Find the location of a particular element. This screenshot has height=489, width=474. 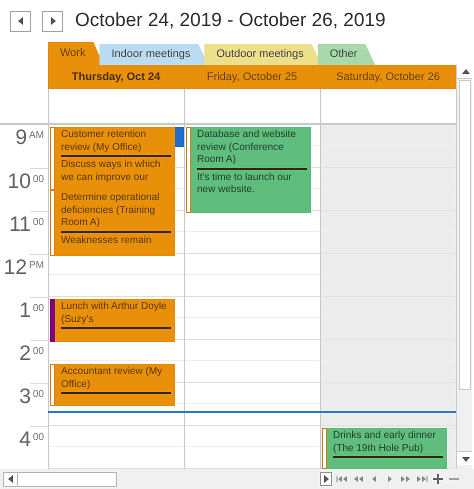

appointment-description: Discuss ways in which we can improve our is located at coordinates (111, 171).